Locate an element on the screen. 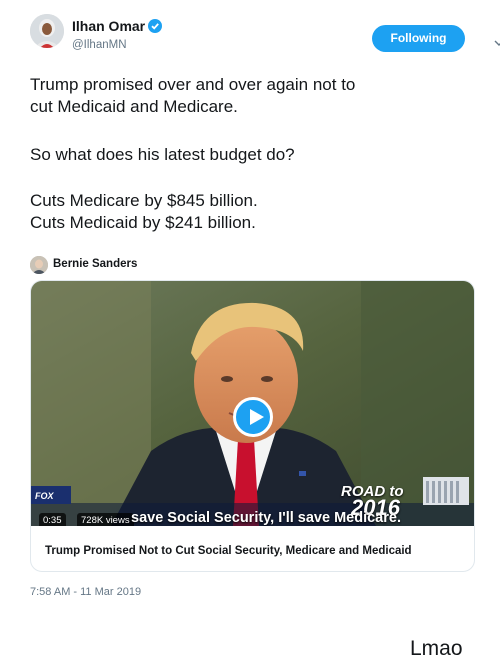 The height and width of the screenshot is (669, 500). video-duration: 0:35 is located at coordinates (52, 519).